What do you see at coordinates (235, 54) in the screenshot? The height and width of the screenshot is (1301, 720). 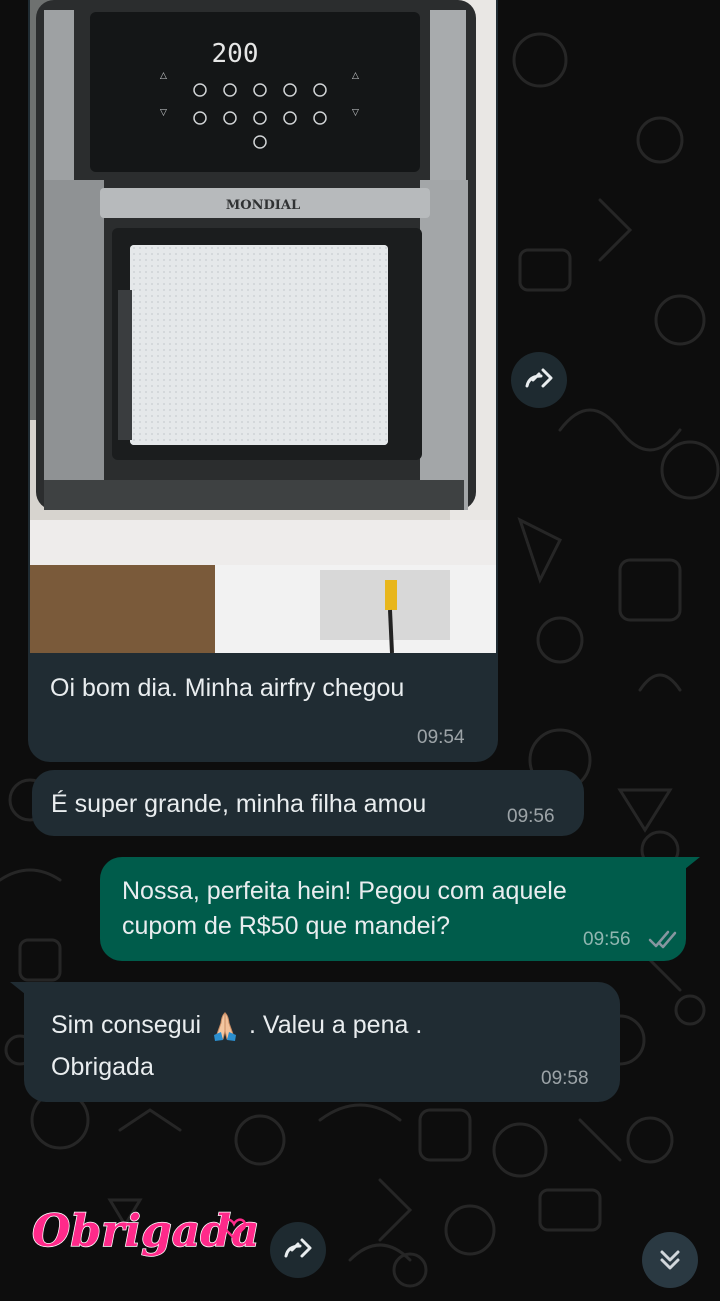 I see `oven-display: 200` at bounding box center [235, 54].